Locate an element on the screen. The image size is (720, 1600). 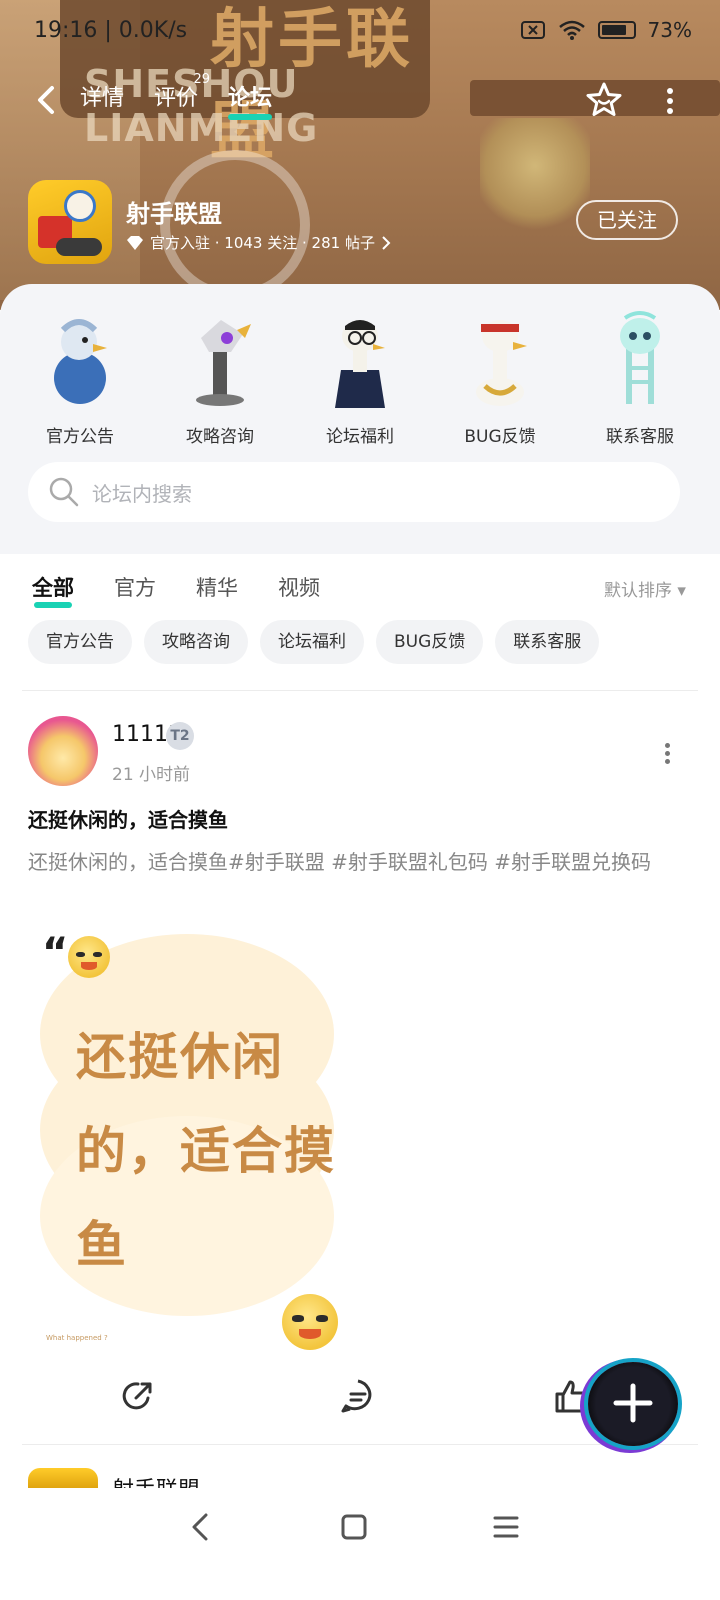
post-body: 还挺休闲的，适合摸鱼#射手联盟 #射手联盟礼包码 #射手联盟兑换码 is located at coordinates (360, 862).